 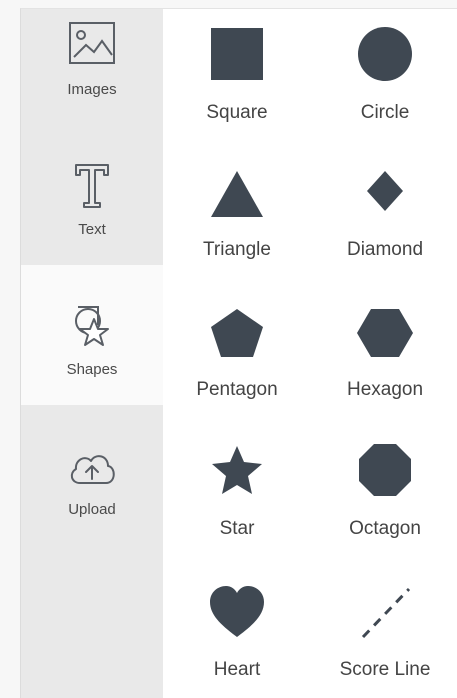 I want to click on pentagon-icon, so click(x=237, y=333).